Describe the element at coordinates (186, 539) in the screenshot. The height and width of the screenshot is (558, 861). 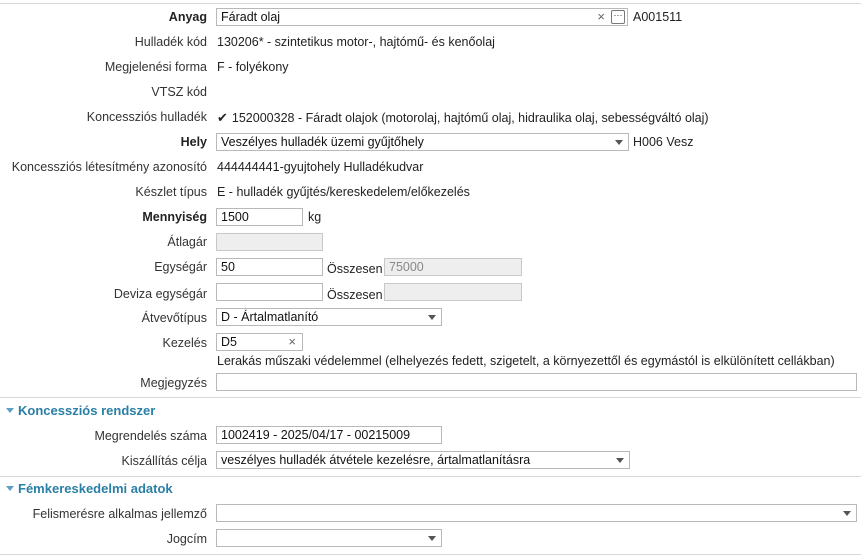
I see `jogcim-label: Jogcím` at that location.